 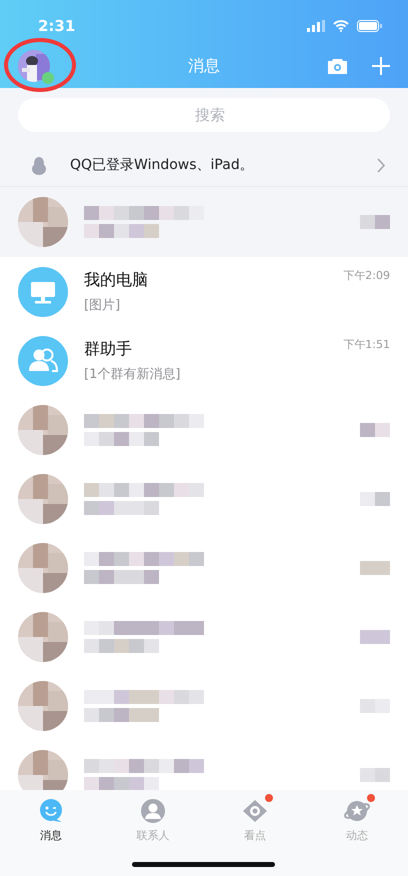 What do you see at coordinates (204, 115) in the screenshot?
I see `search-field: 搜索` at bounding box center [204, 115].